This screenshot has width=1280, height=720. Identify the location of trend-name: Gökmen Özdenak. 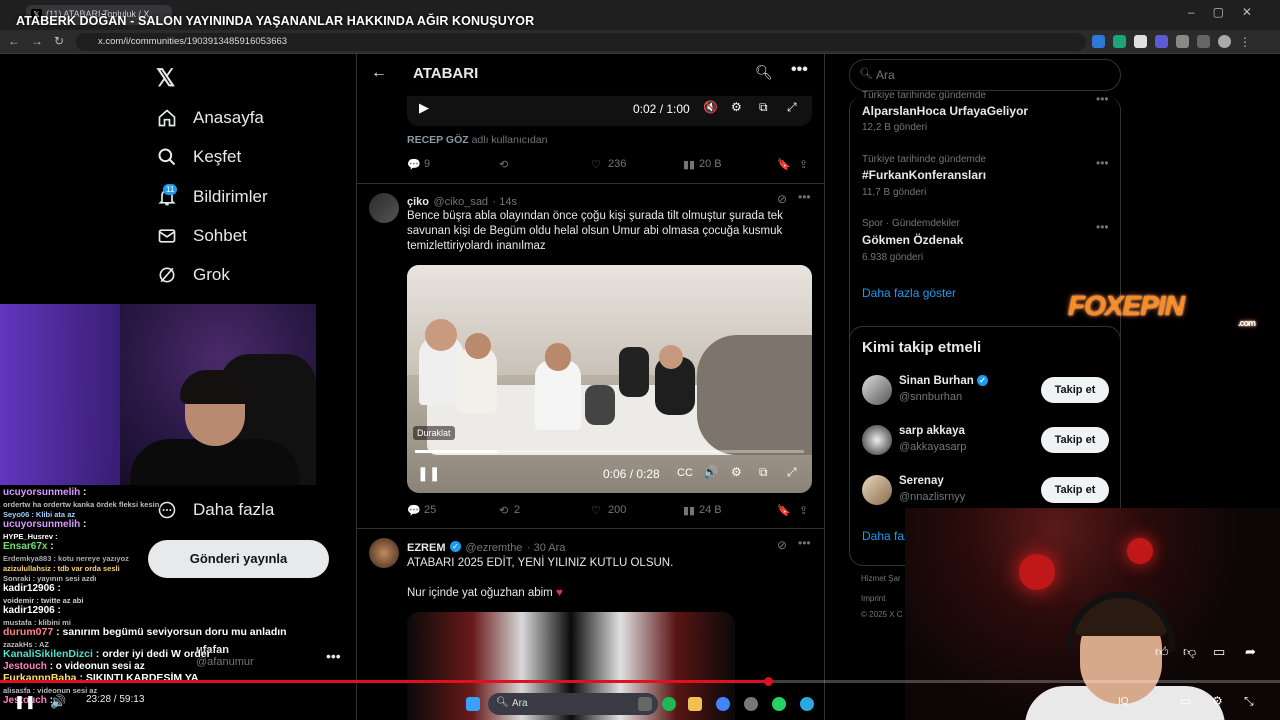
(912, 240).